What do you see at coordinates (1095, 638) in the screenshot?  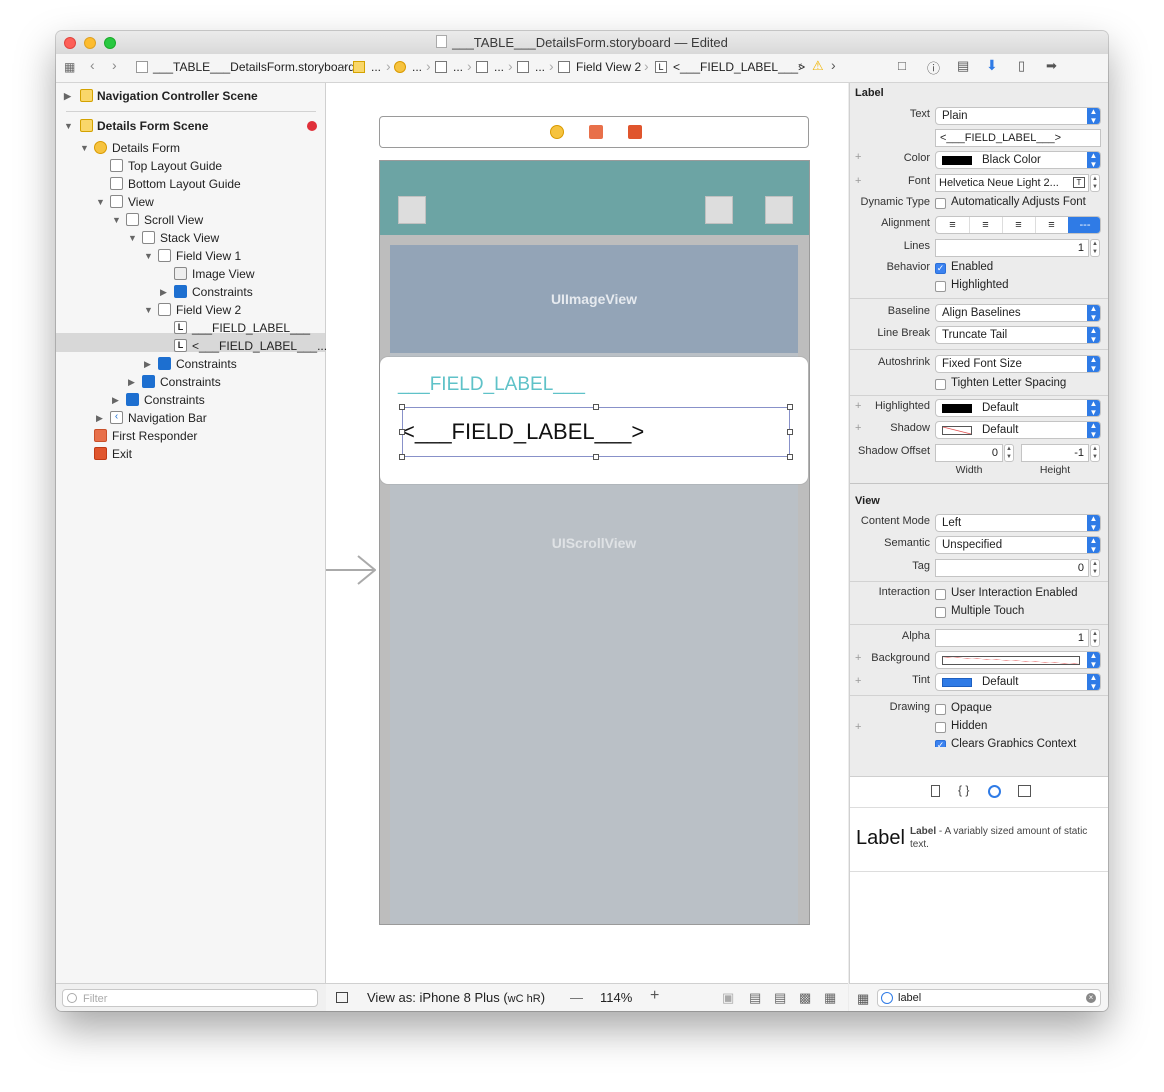 I see `alpha-stepper: ▲ ▼` at bounding box center [1095, 638].